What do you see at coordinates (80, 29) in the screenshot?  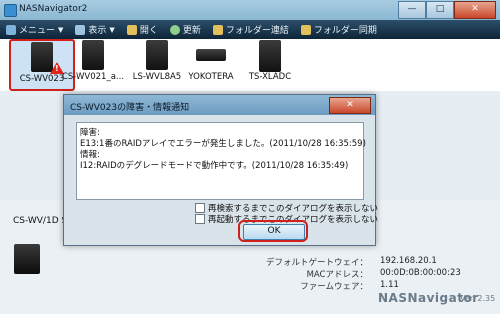 I see `view-icon` at bounding box center [80, 29].